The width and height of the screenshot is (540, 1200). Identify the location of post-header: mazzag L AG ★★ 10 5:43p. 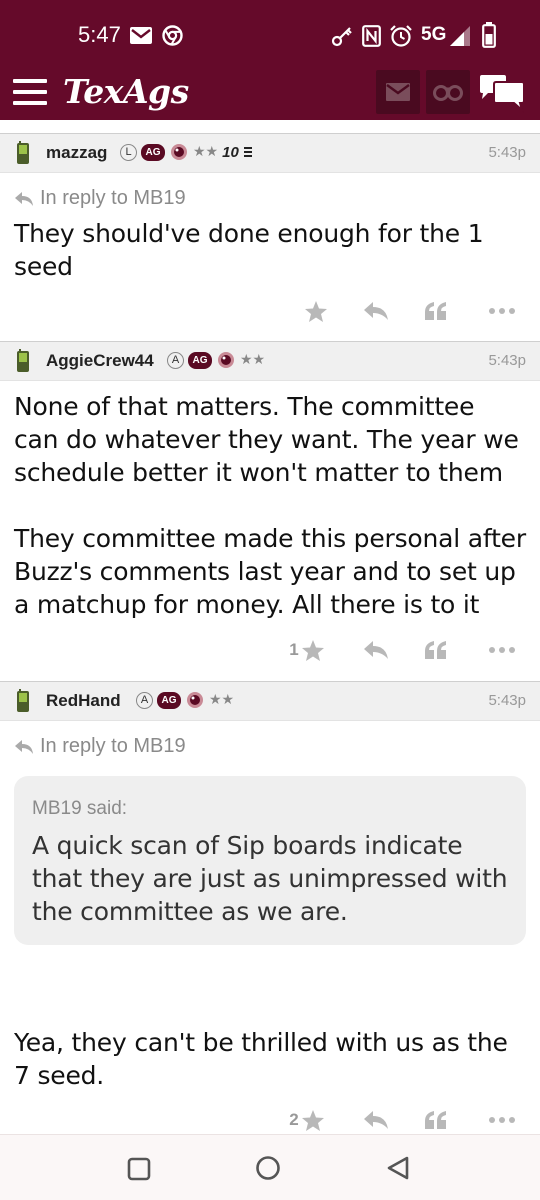
(270, 153).